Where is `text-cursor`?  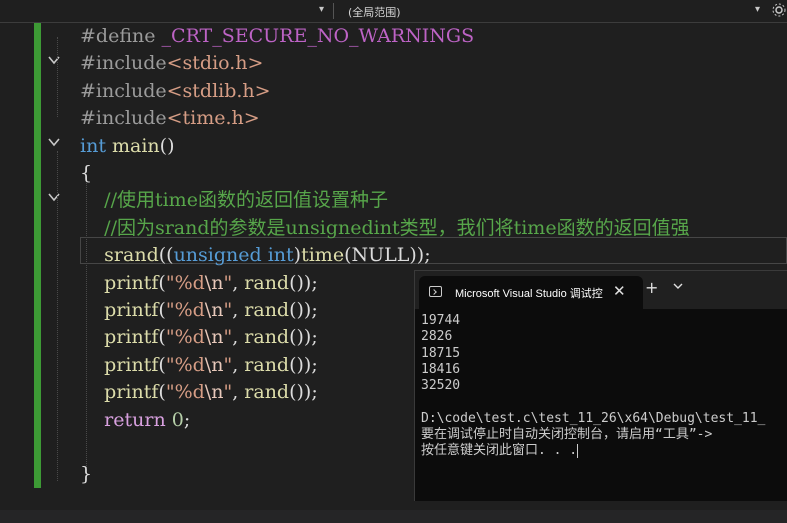 text-cursor is located at coordinates (578, 450).